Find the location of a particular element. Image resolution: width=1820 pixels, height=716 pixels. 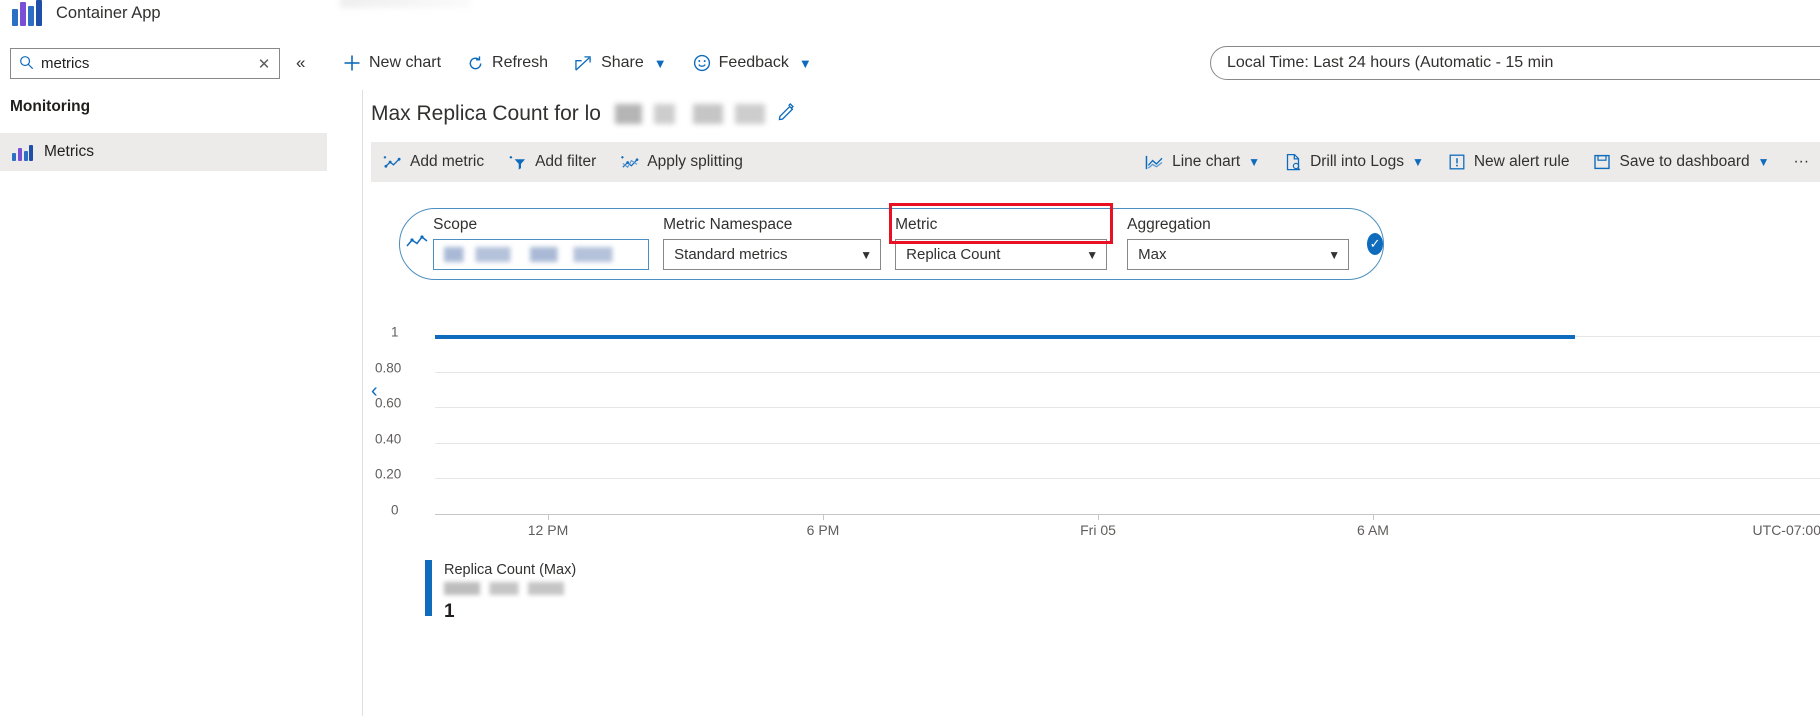

add-filter-button: Add filter is located at coordinates (552, 162).